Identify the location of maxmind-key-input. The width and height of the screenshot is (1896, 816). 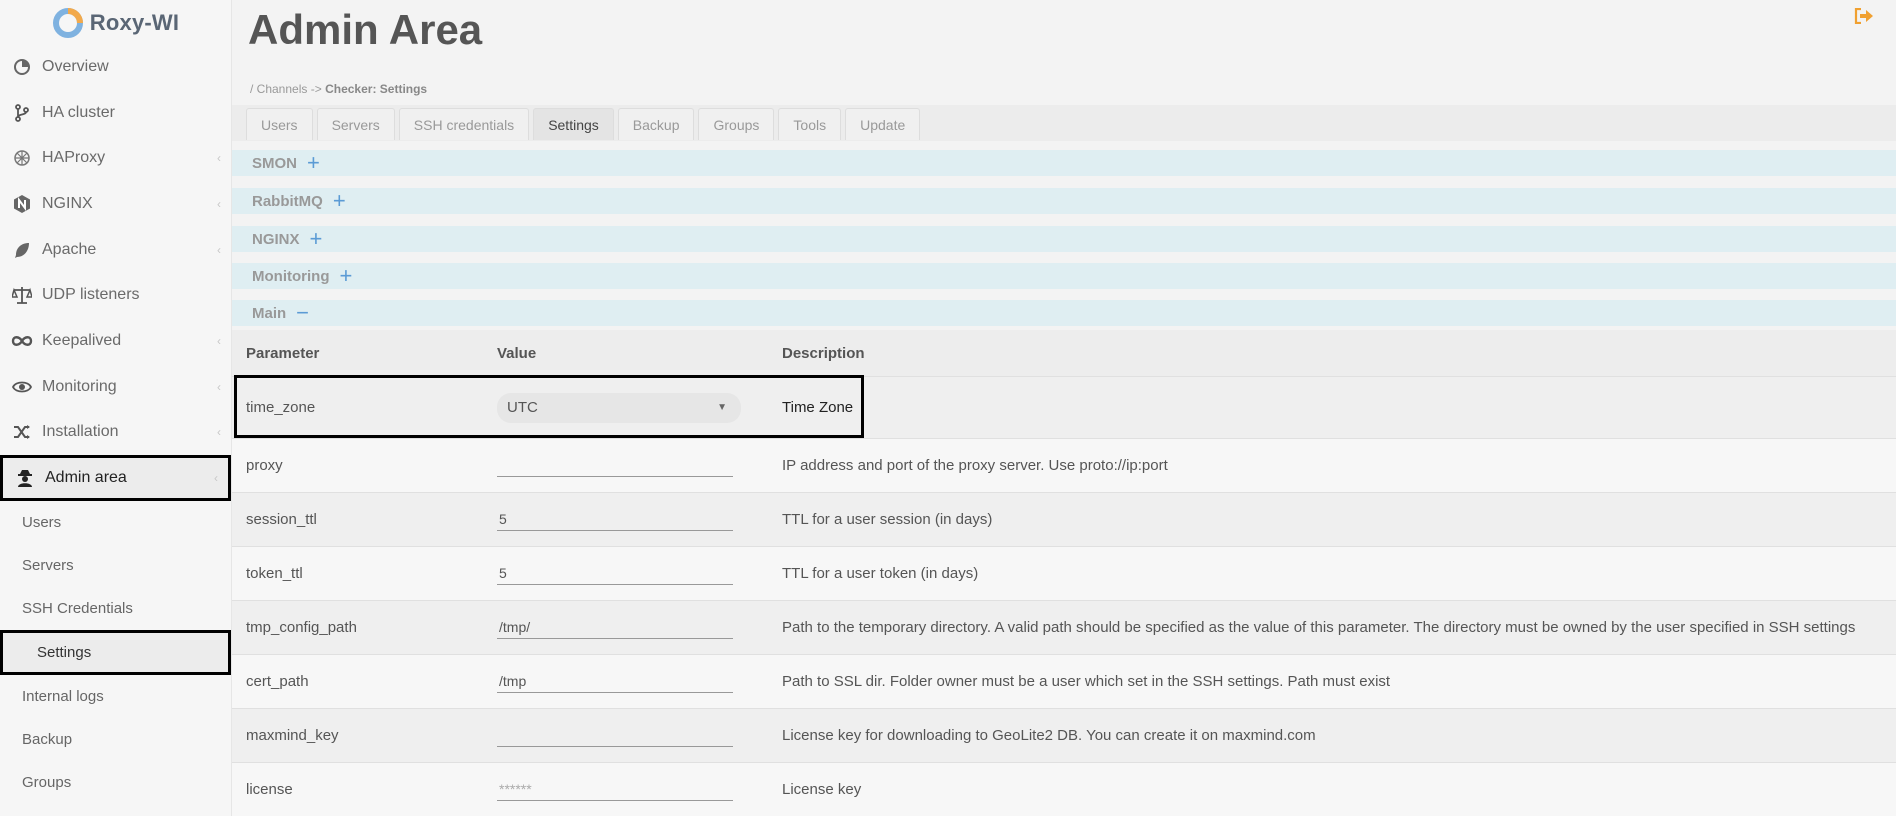
(615, 735).